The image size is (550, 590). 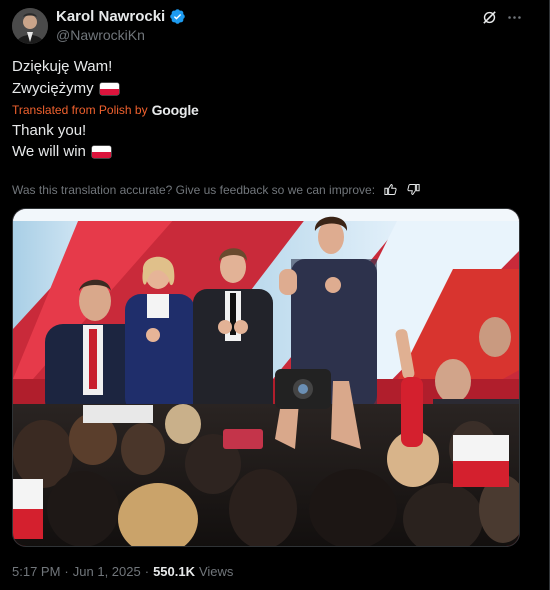 What do you see at coordinates (80, 110) in the screenshot?
I see `translated-from-label: Translated from Polish by` at bounding box center [80, 110].